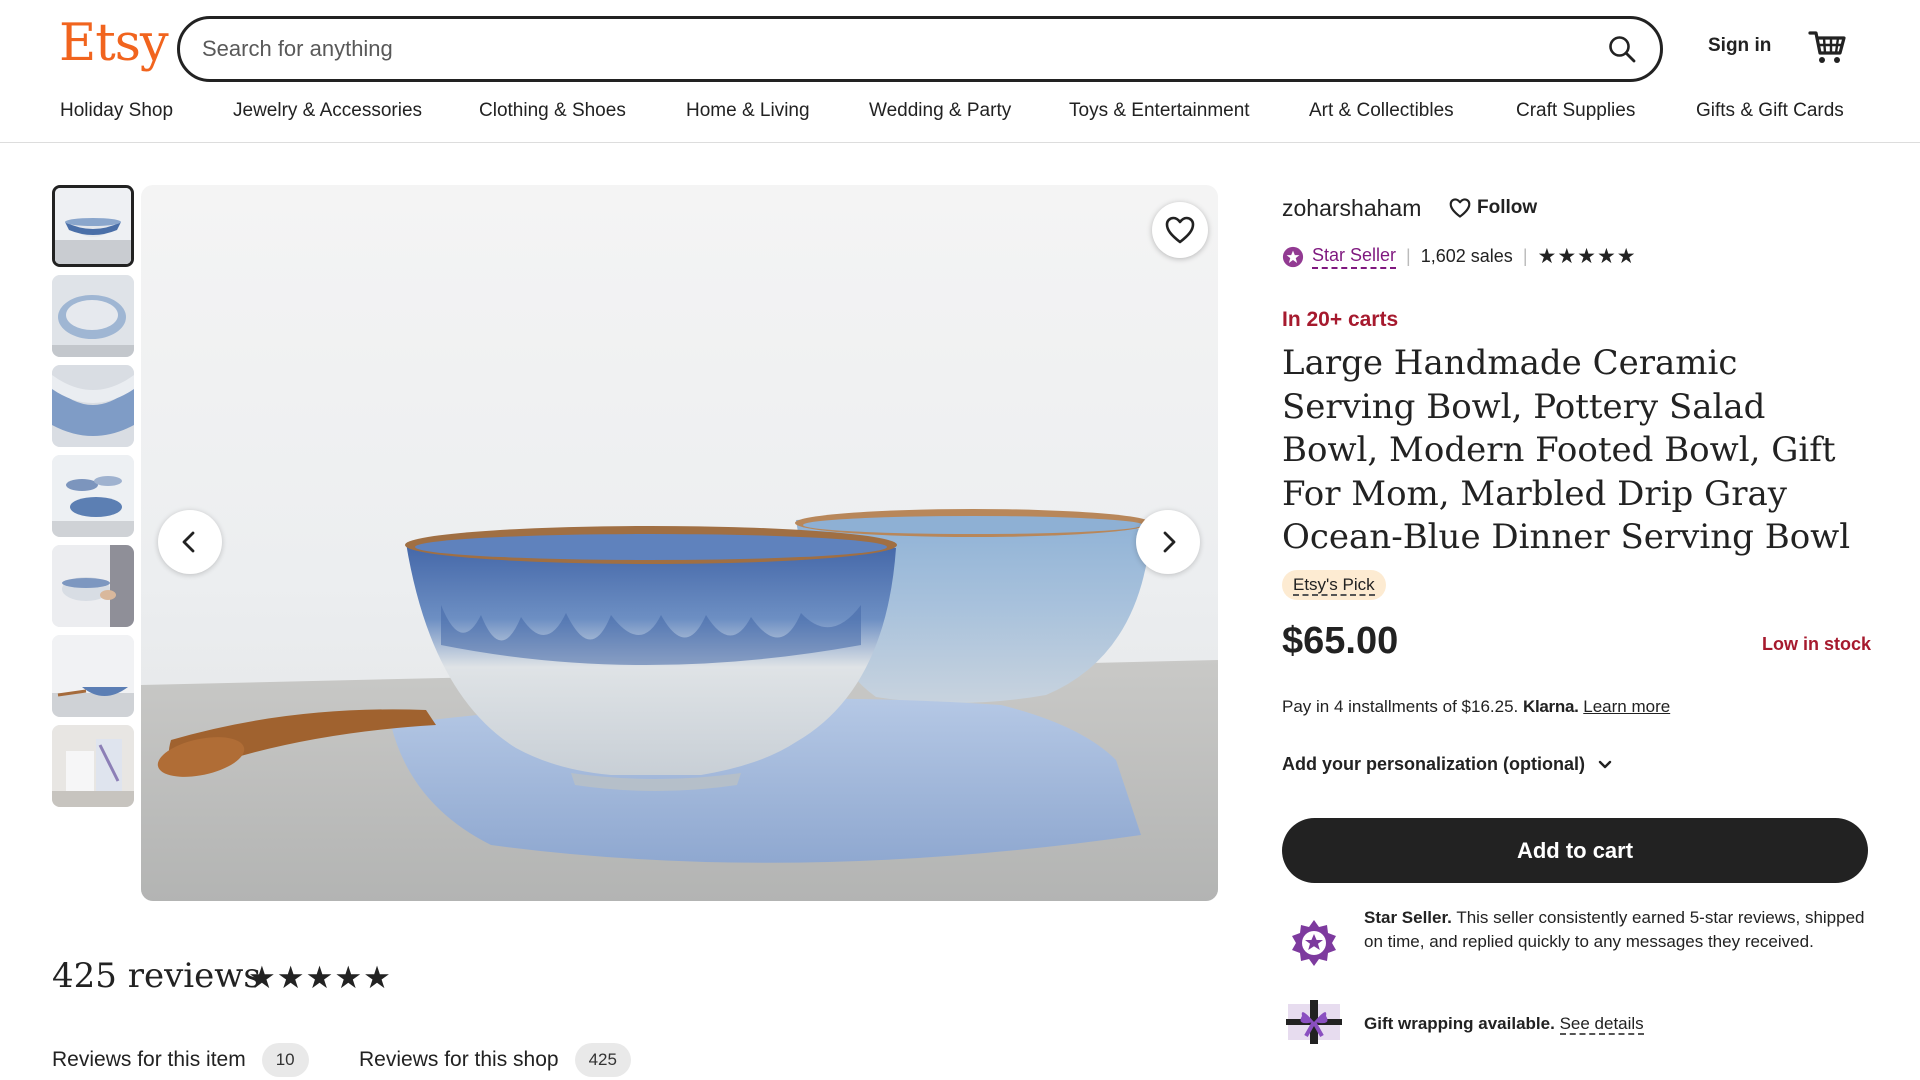 Image resolution: width=1920 pixels, height=1080 pixels. I want to click on shop-name-link: zoharshaham, so click(1351, 208).